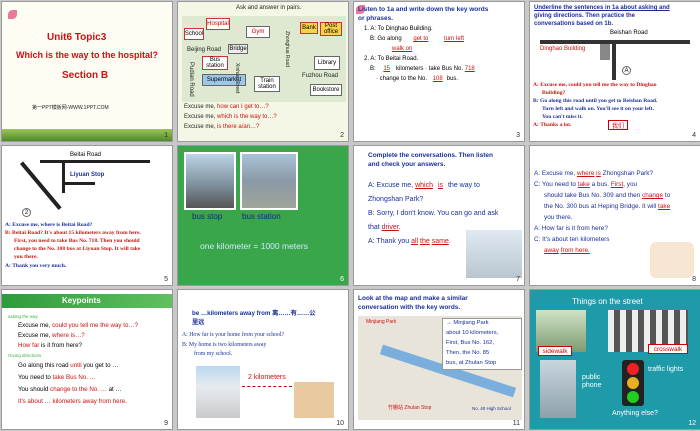 This screenshot has height=431, width=700. Describe the element at coordinates (314, 400) in the screenshot. I see `home-photo` at that location.